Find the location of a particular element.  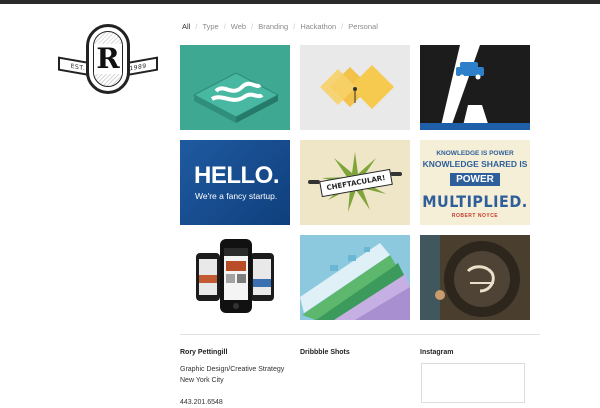

diamond-artwork is located at coordinates (357, 87).